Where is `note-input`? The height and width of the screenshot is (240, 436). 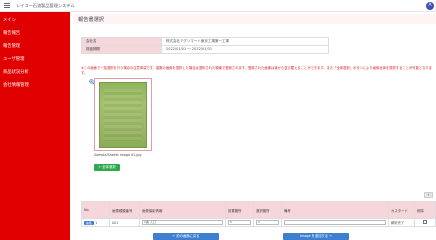
note-input is located at coordinates (335, 222).